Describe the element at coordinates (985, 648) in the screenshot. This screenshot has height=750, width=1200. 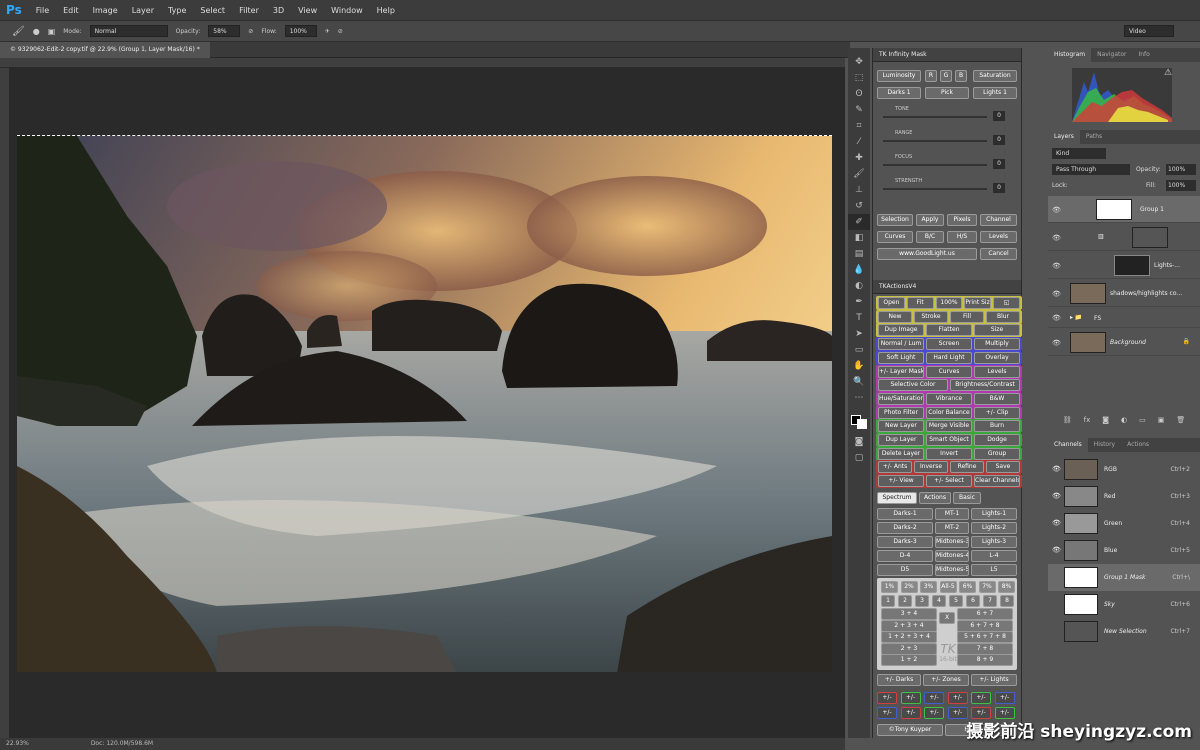
I see `zone-combo-button: 7 + 8` at that location.